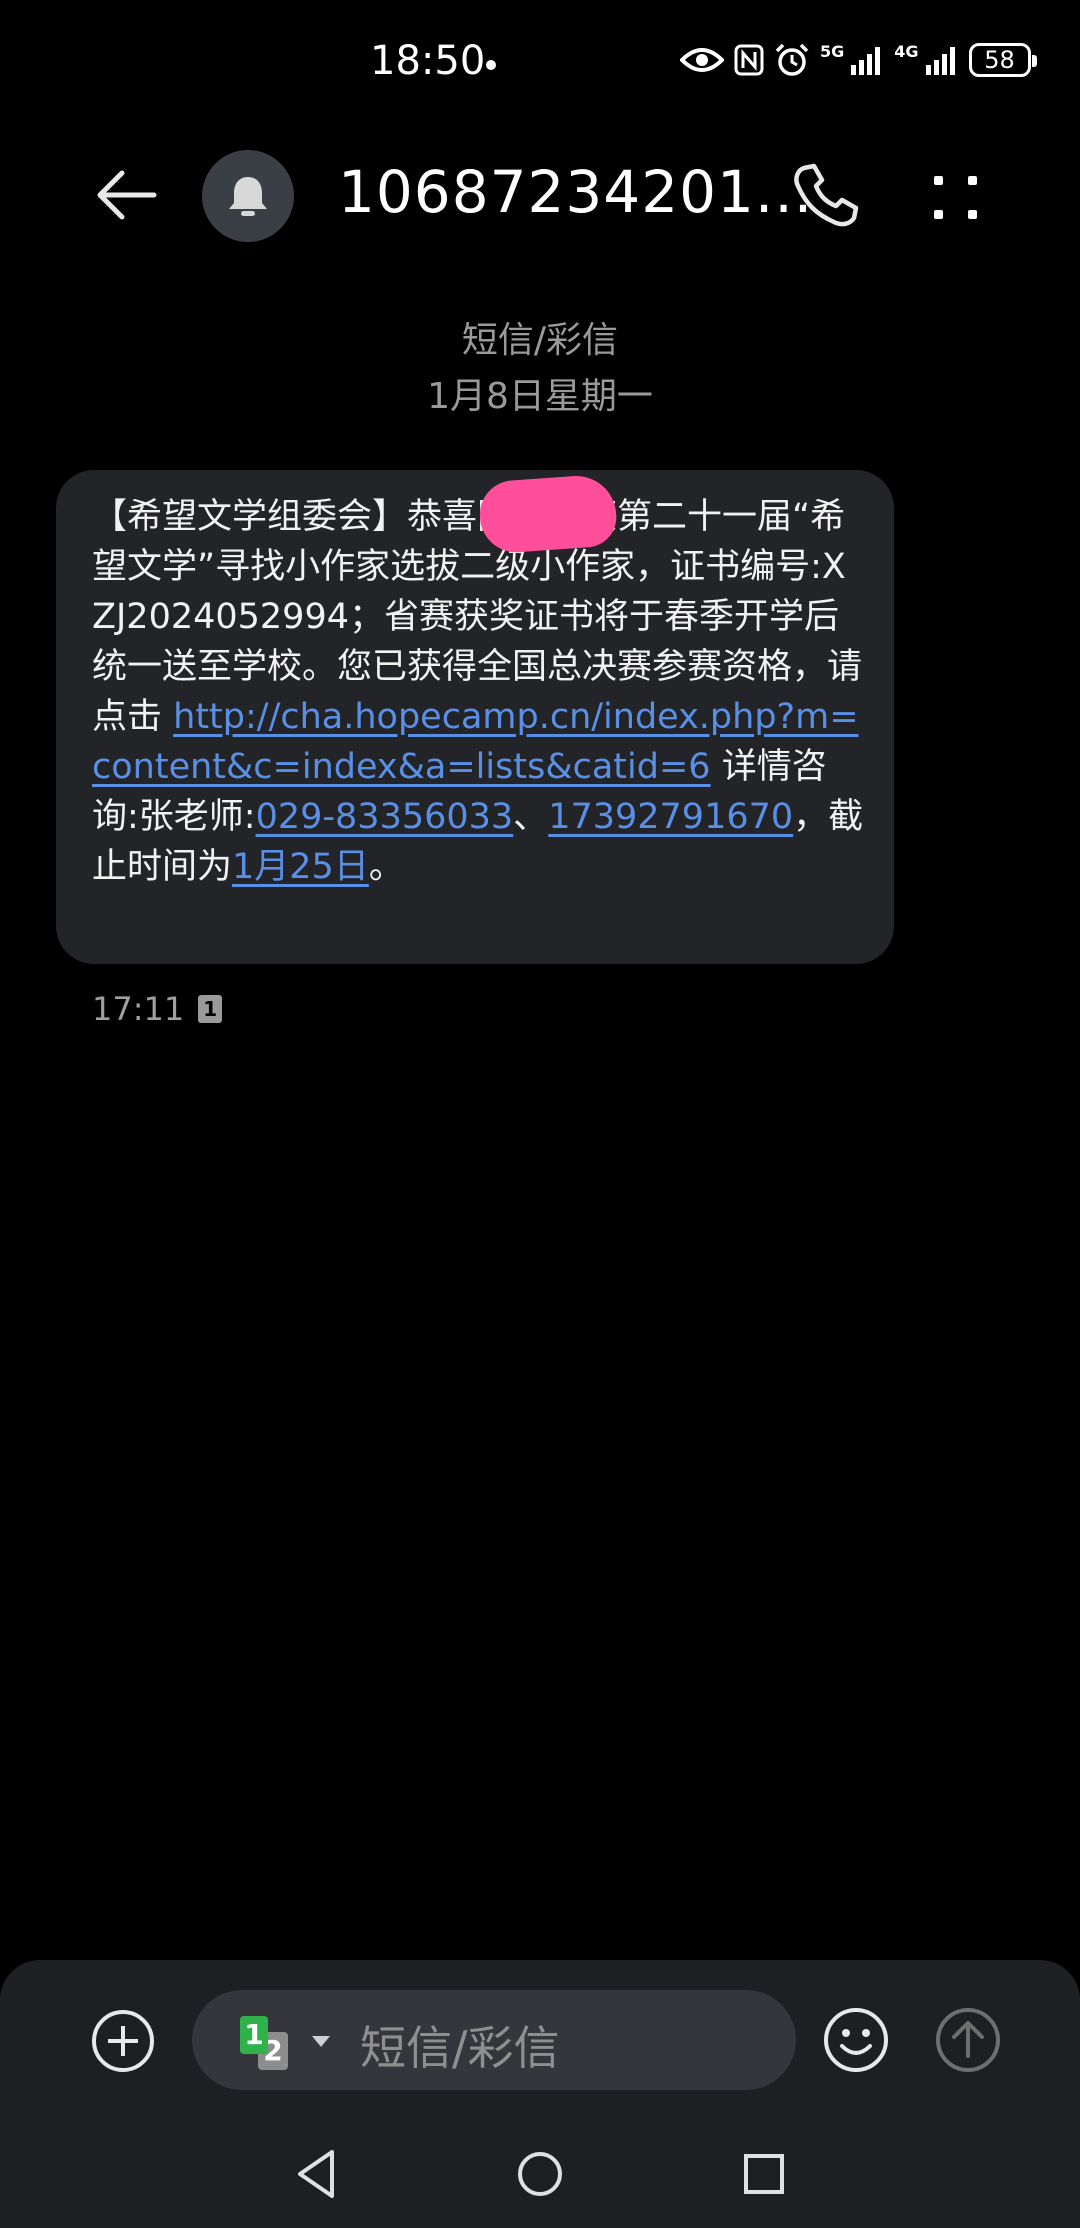 The width and height of the screenshot is (1080, 2228). What do you see at coordinates (428, 61) in the screenshot?
I see `status-time: 18:50` at bounding box center [428, 61].